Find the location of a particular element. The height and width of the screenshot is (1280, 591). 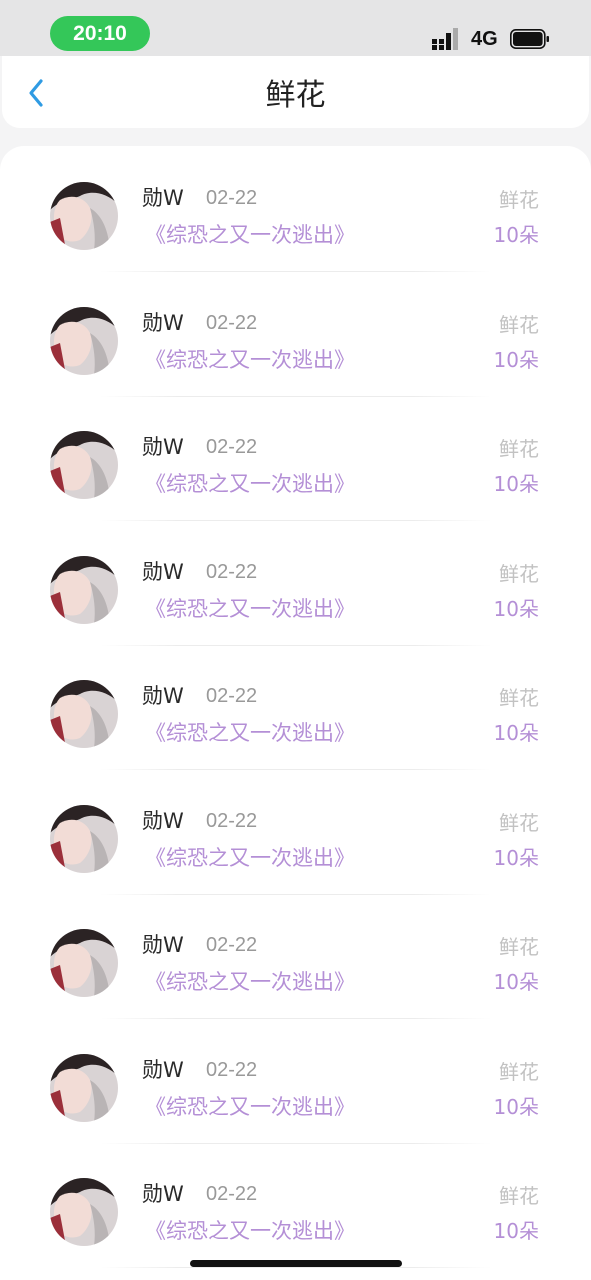

signal-icon is located at coordinates (445, 39).